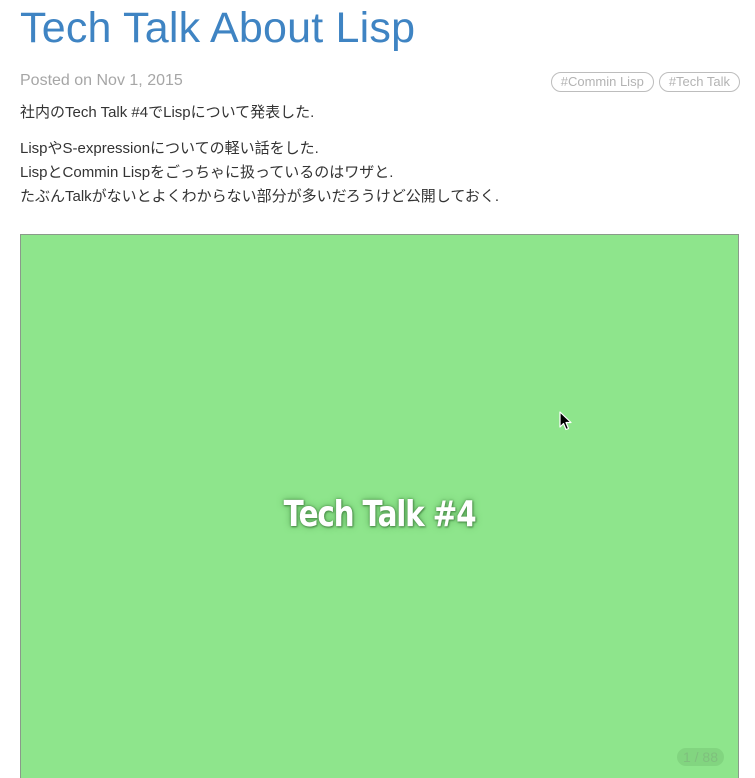  I want to click on post-title: Tech Talk About Lisp, so click(217, 28).